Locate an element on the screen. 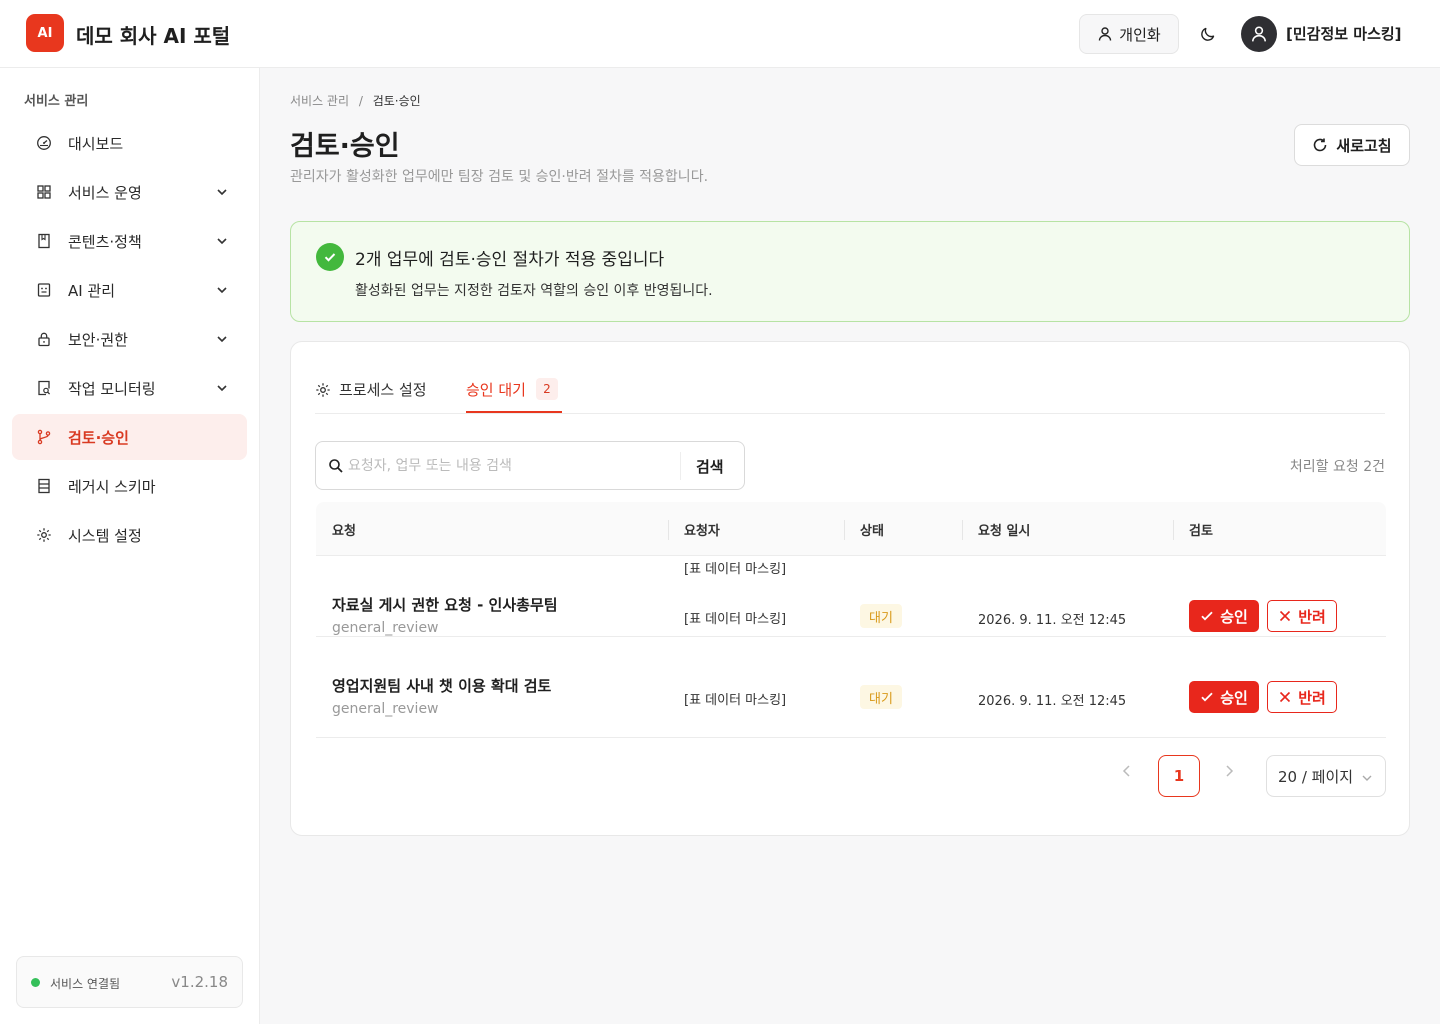  user-name: [민감정보 마스킹] is located at coordinates (1344, 33).